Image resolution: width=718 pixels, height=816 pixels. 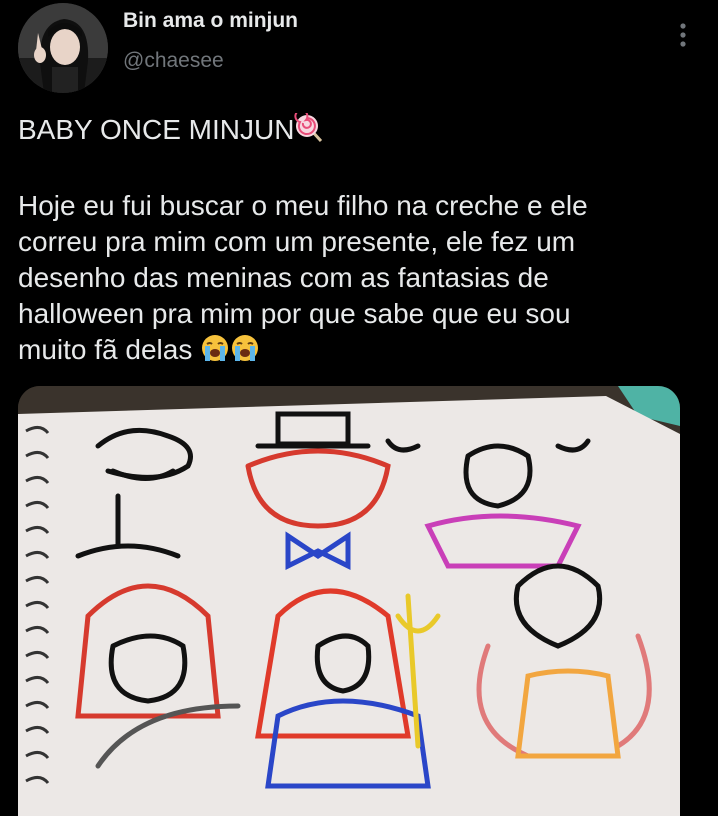 What do you see at coordinates (358, 130) in the screenshot?
I see `tweet-title-line: BABY ONCE MINJUN` at bounding box center [358, 130].